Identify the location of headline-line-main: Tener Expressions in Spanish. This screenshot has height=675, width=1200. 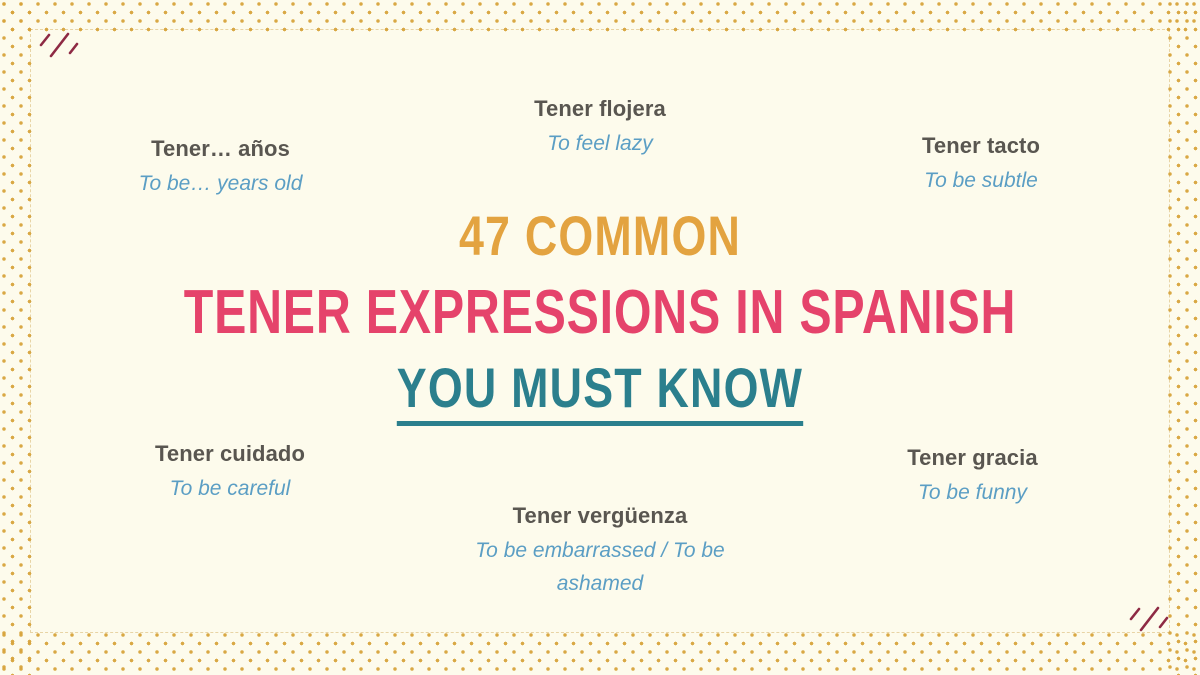
(600, 312).